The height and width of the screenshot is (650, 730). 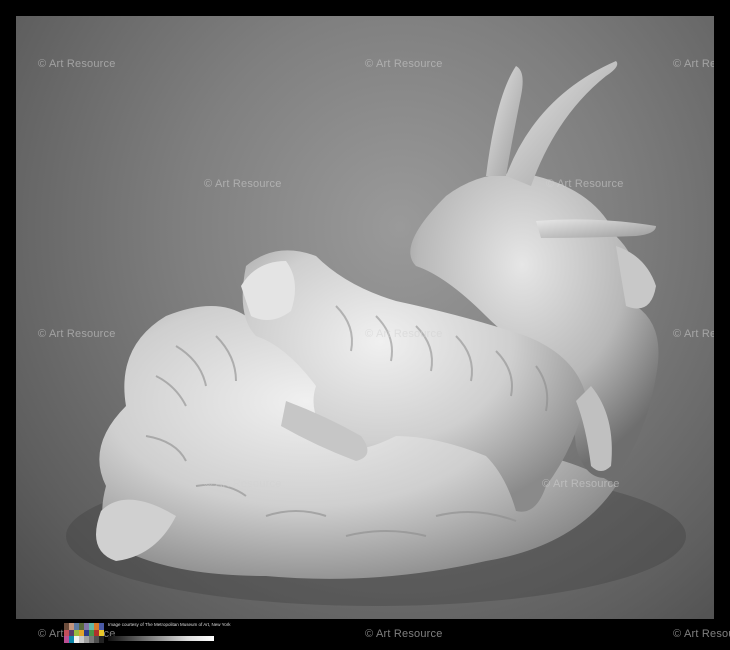 What do you see at coordinates (596, 228) in the screenshot?
I see `goat-ear-right` at bounding box center [596, 228].